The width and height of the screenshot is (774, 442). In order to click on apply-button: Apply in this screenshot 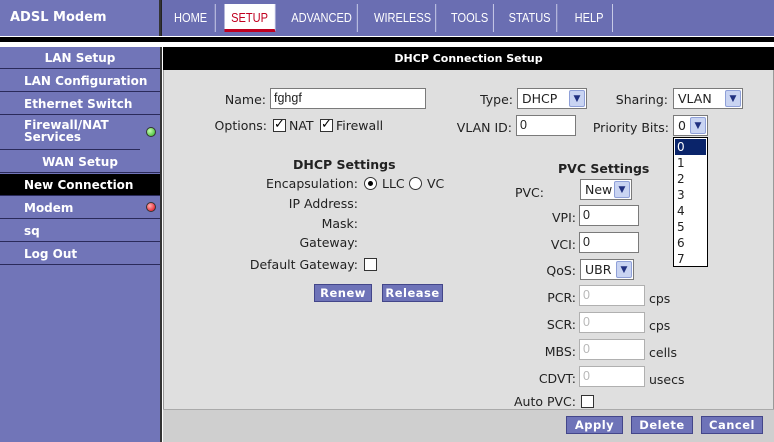, I will do `click(594, 425)`.